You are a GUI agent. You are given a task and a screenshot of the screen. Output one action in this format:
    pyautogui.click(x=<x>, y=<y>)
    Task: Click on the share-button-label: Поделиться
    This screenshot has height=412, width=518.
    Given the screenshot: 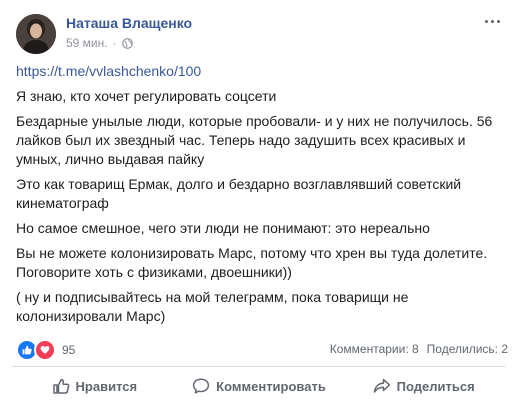 What is the action you would take?
    pyautogui.click(x=435, y=386)
    